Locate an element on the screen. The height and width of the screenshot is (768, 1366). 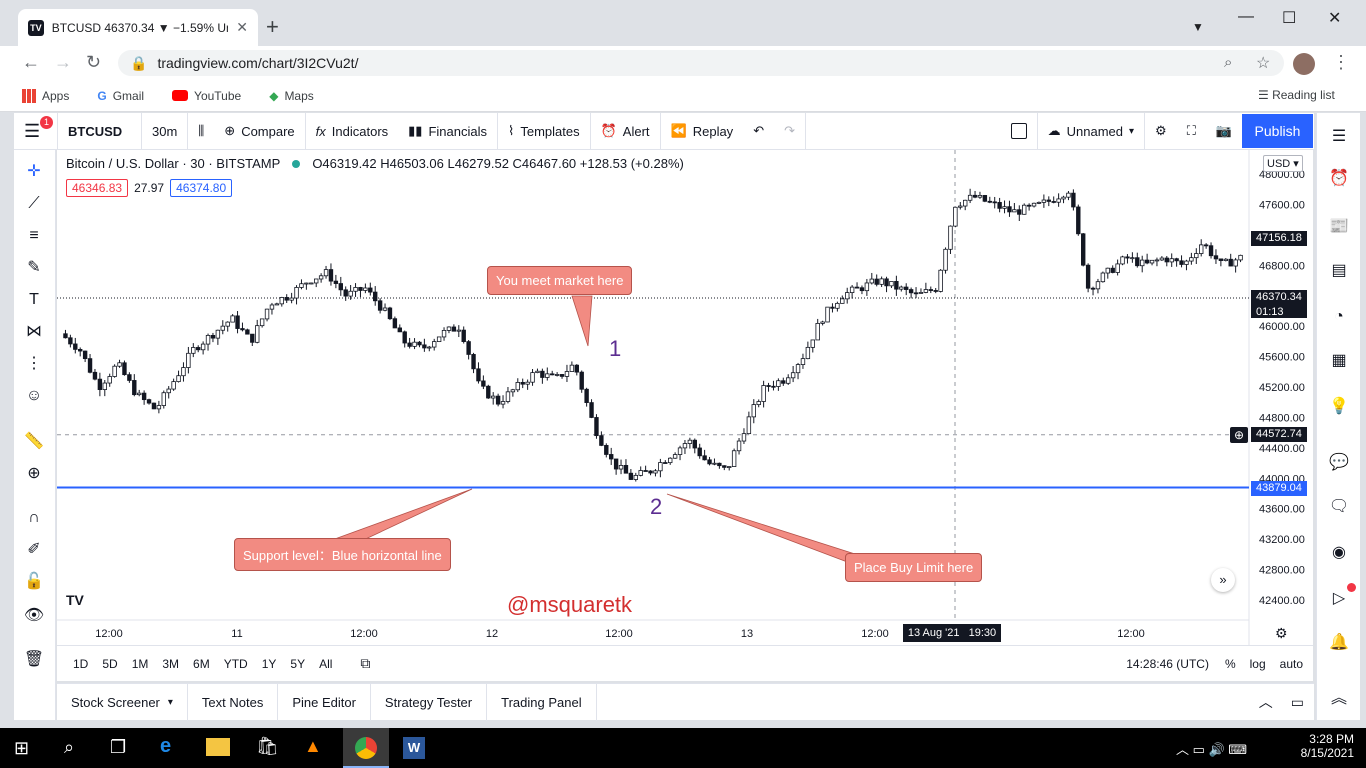
forward-icon: → is located at coordinates (63, 62).